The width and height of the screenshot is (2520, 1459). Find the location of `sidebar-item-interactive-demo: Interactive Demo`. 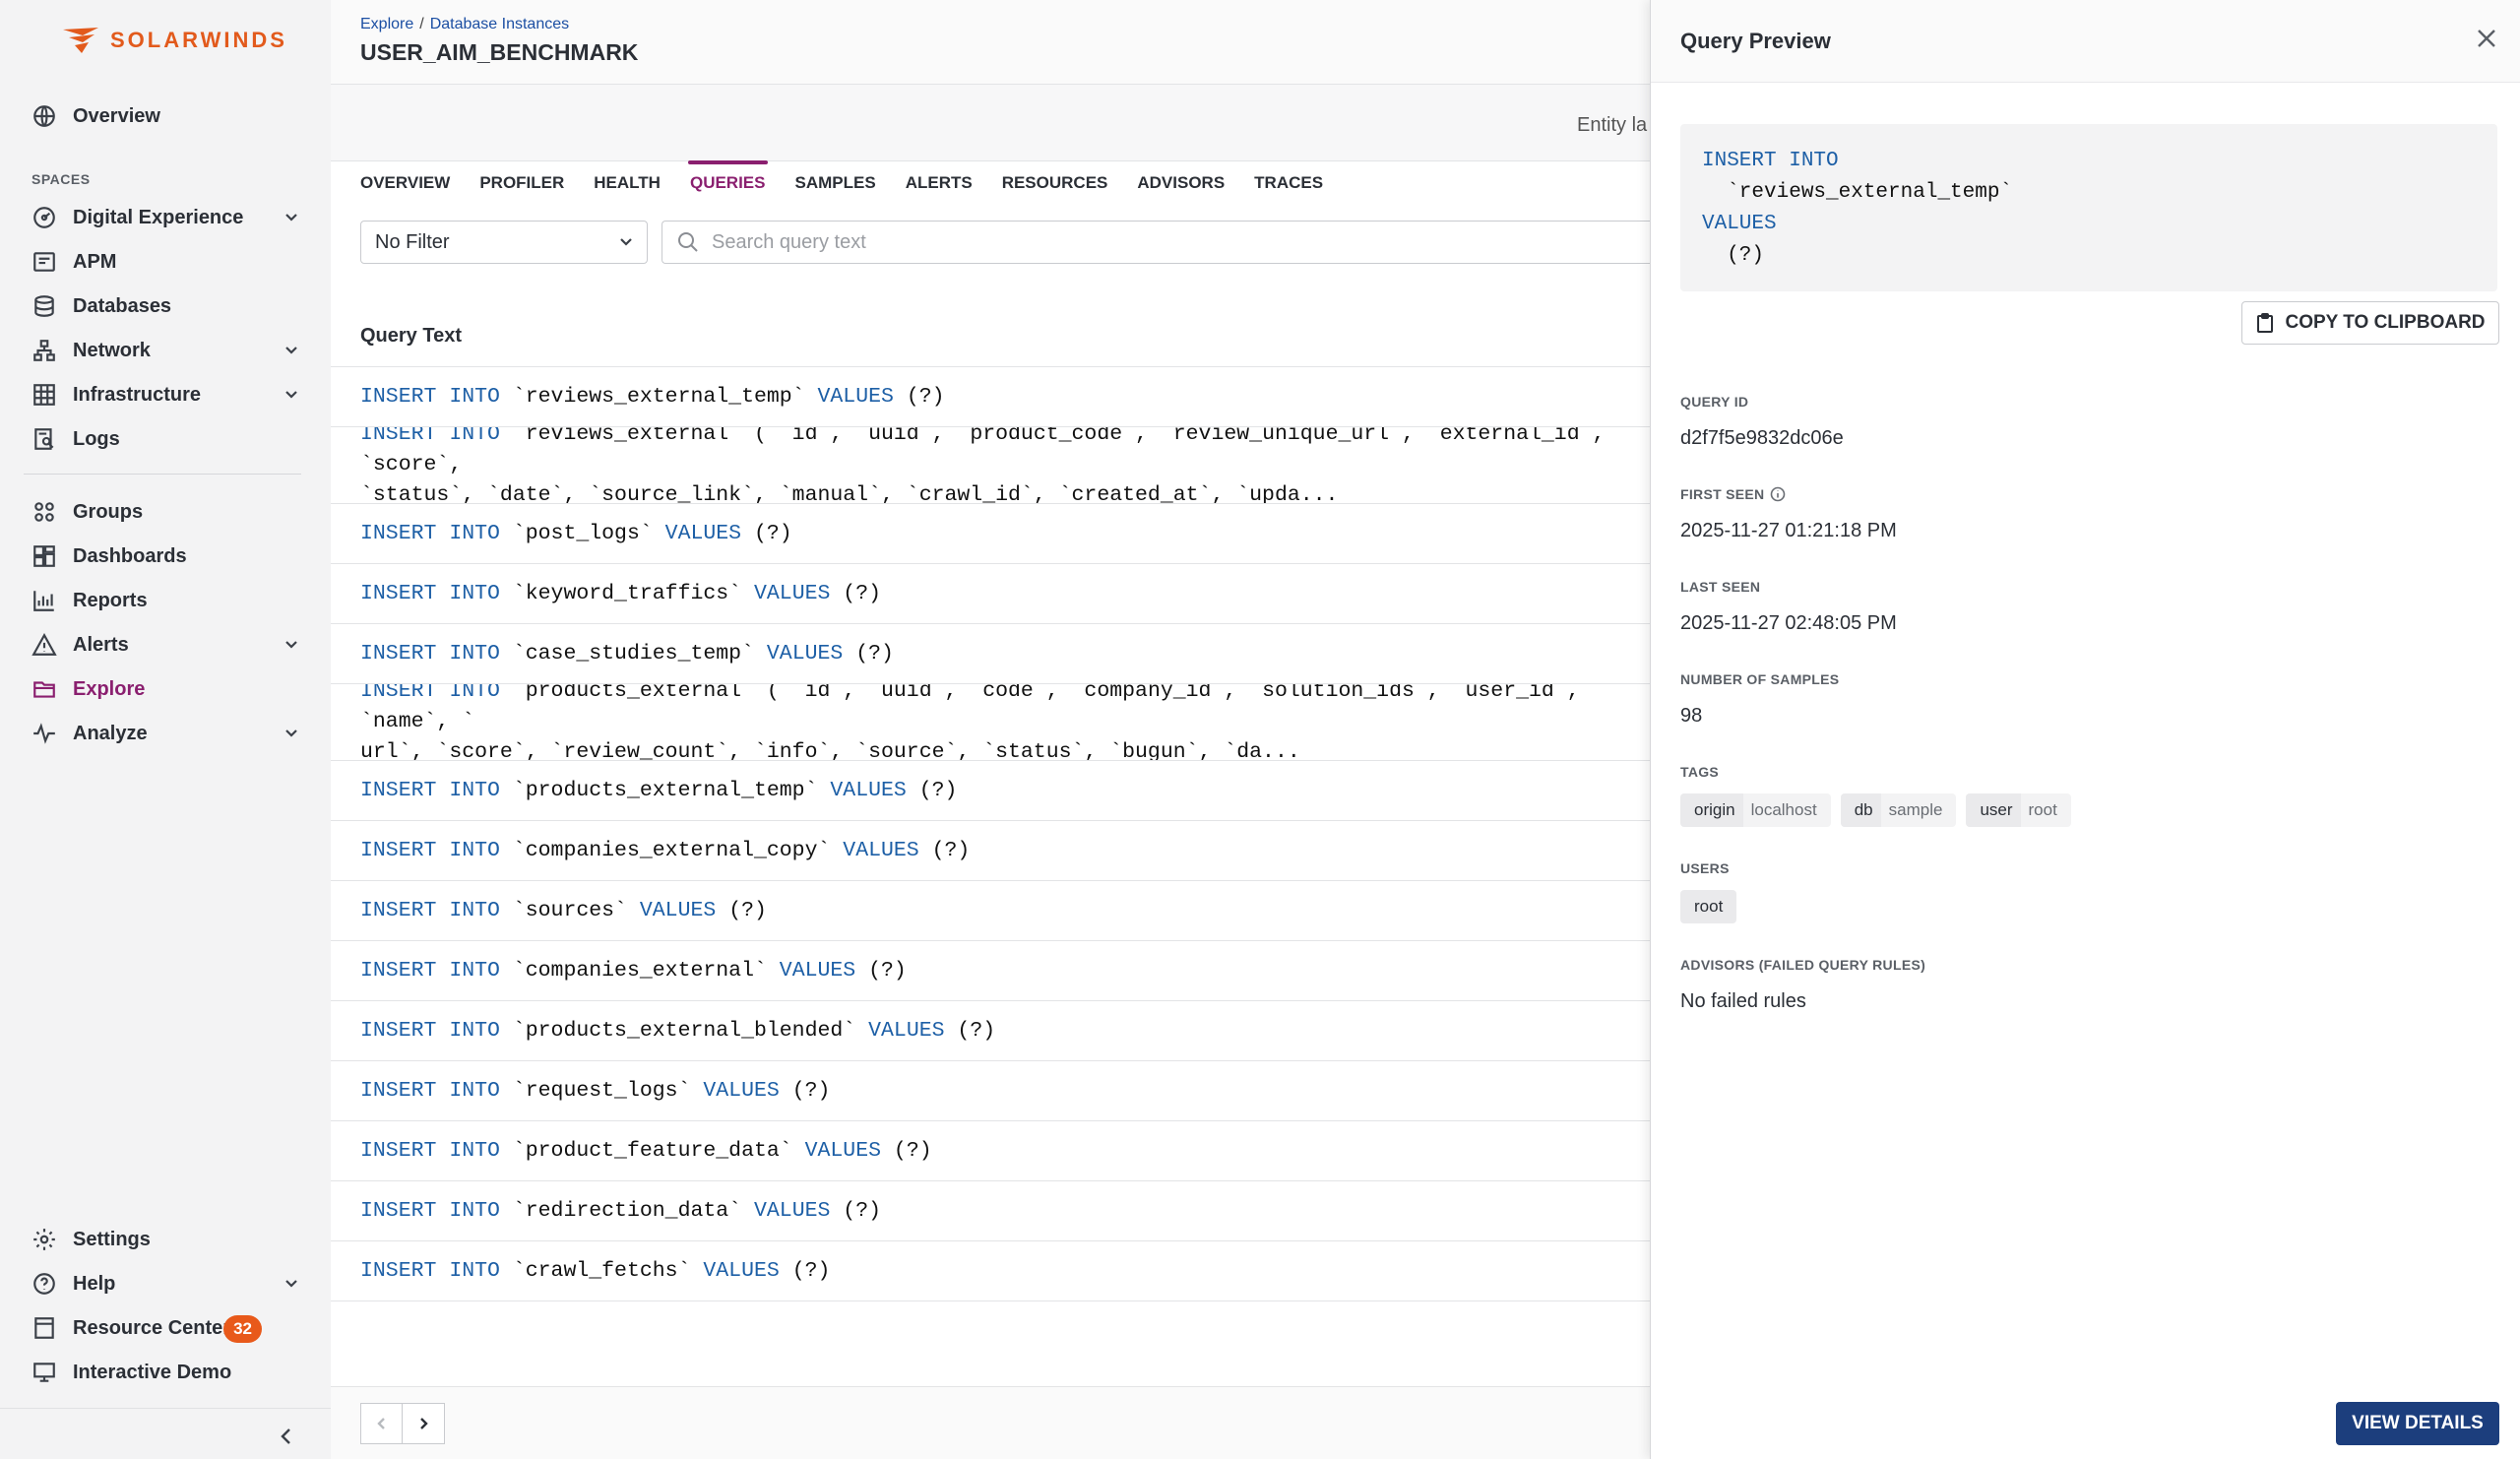

sidebar-item-interactive-demo: Interactive Demo is located at coordinates (167, 1372).